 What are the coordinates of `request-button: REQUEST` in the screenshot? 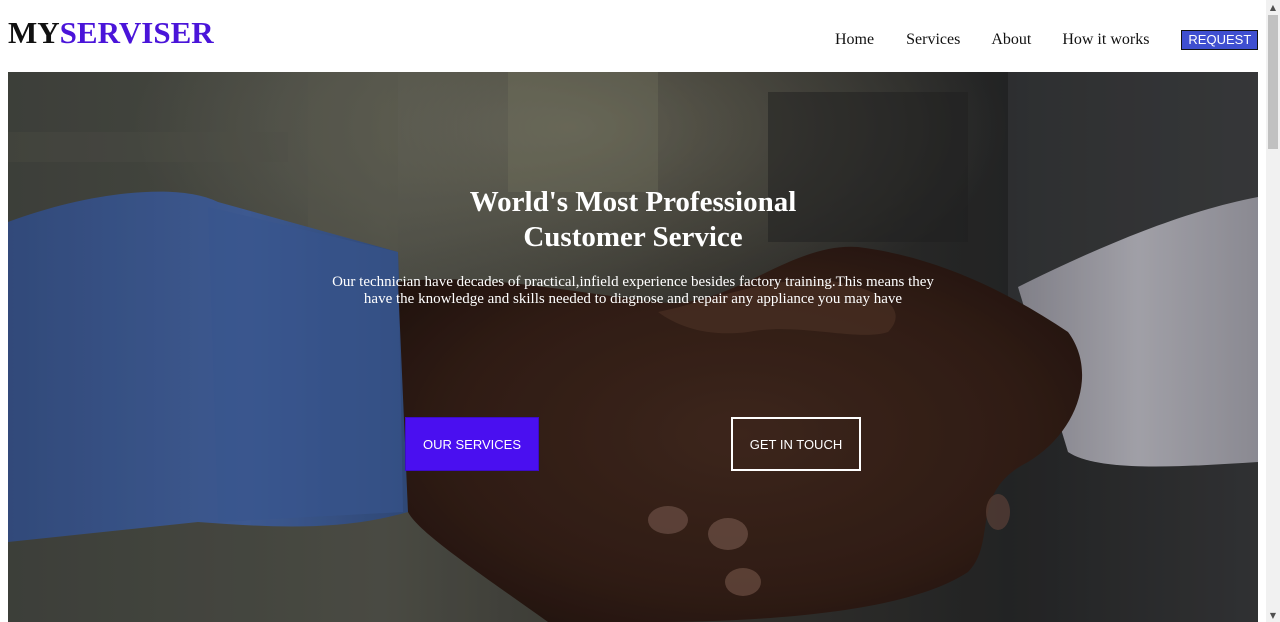 It's located at (1220, 40).